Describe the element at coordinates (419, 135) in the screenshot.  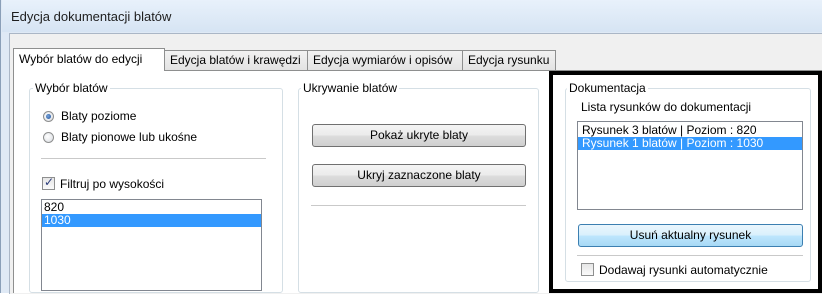
I see `show-hidden-button: Pokaż ukryte blaty` at that location.